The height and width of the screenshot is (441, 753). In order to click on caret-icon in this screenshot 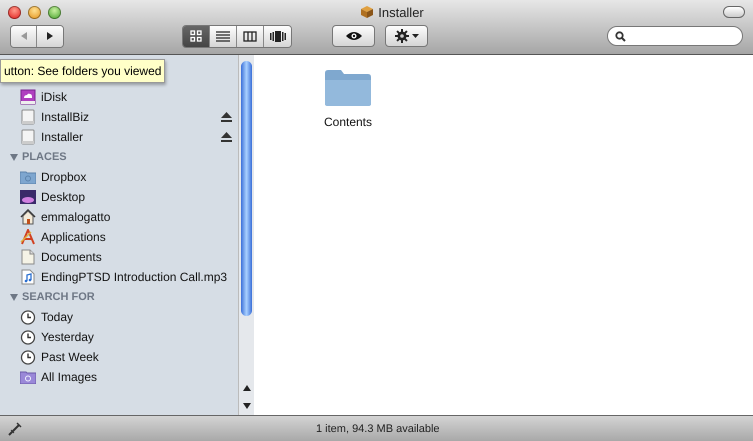, I will do `click(415, 36)`.